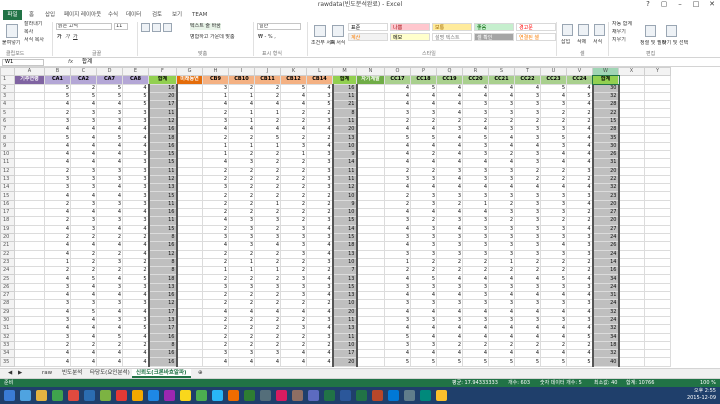 This screenshot has width=720, height=404. Describe the element at coordinates (145, 27) in the screenshot. I see `align-top-icon` at that location.